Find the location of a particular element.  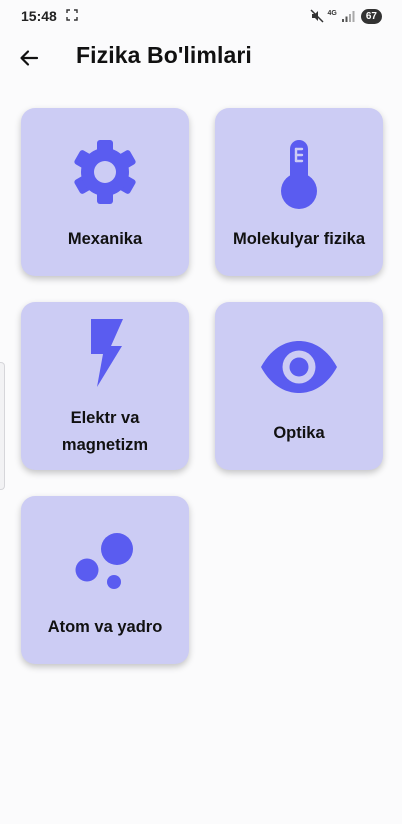

section-card-elektr-va-magnetizm: Elektr va magnetizm is located at coordinates (105, 386).